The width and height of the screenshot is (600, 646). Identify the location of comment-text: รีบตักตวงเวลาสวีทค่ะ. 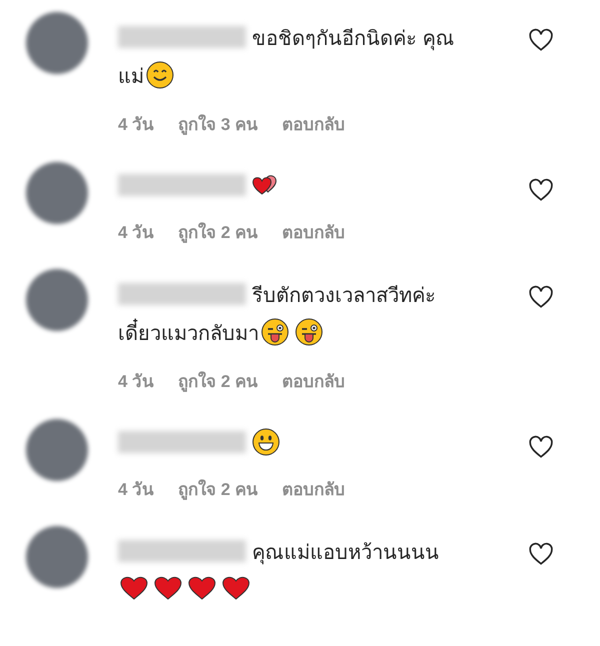
(344, 296).